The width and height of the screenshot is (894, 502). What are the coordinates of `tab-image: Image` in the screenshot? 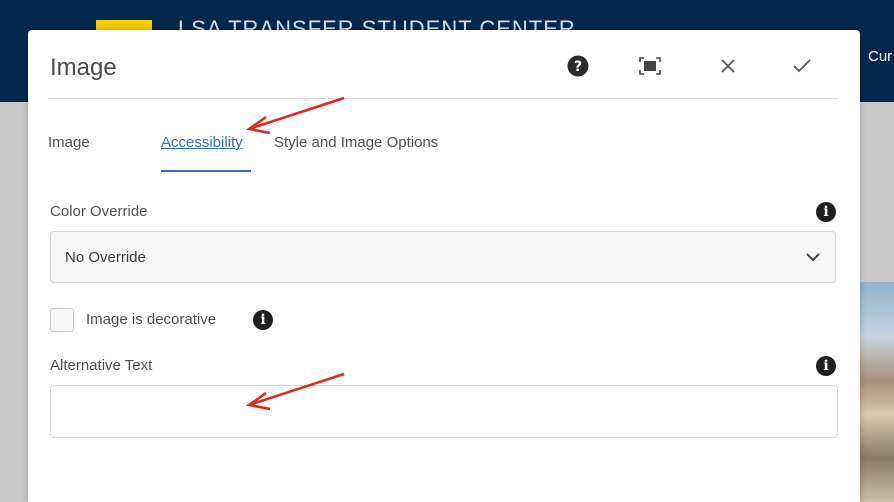 It's located at (69, 142).